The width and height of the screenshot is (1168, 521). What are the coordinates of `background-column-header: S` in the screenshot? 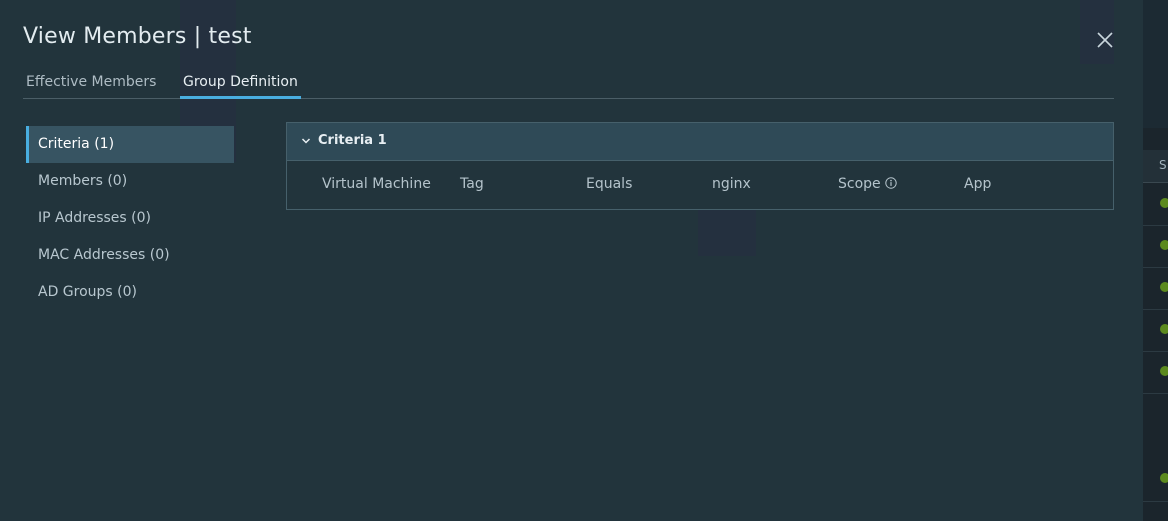 It's located at (1163, 165).